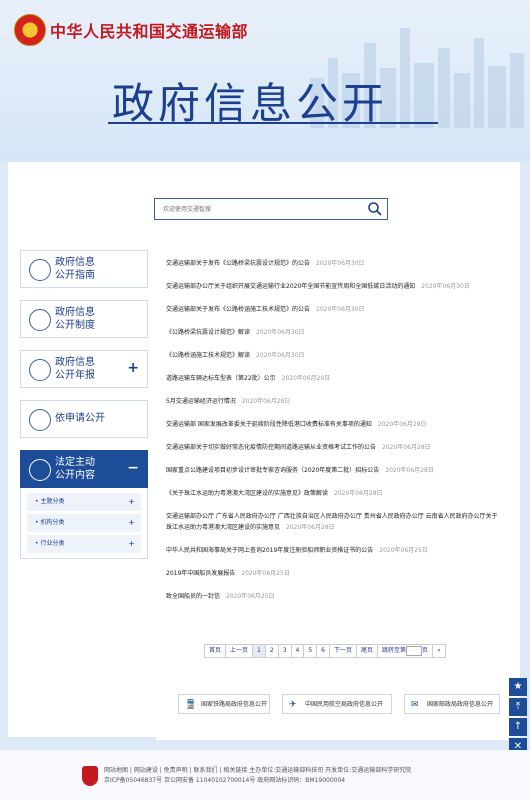 The height and width of the screenshot is (800, 530). What do you see at coordinates (193, 596) in the screenshot?
I see `article-title: 致全国船员的一封信` at bounding box center [193, 596].